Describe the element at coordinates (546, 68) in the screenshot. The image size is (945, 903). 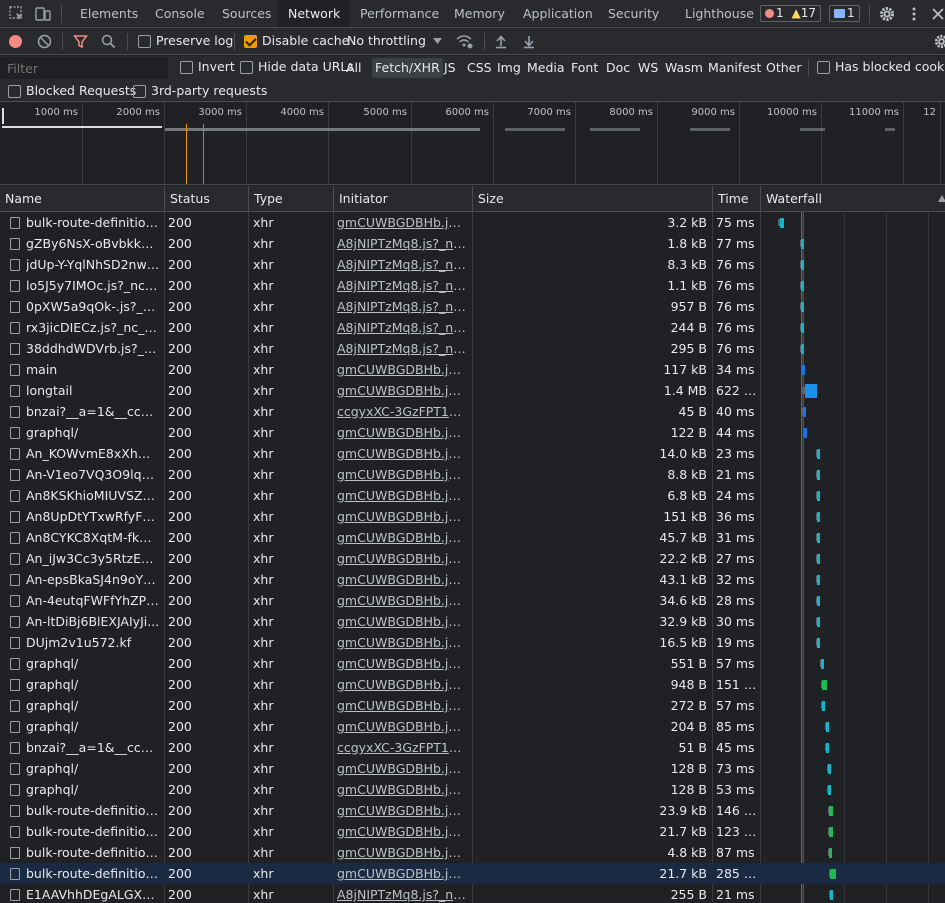
I see `filter-type-media: Media` at that location.